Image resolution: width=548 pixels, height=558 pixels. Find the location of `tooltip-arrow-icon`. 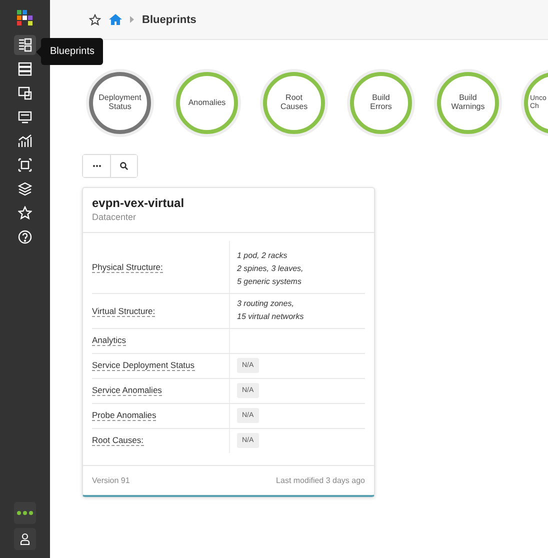

tooltip-arrow-icon is located at coordinates (38, 51).